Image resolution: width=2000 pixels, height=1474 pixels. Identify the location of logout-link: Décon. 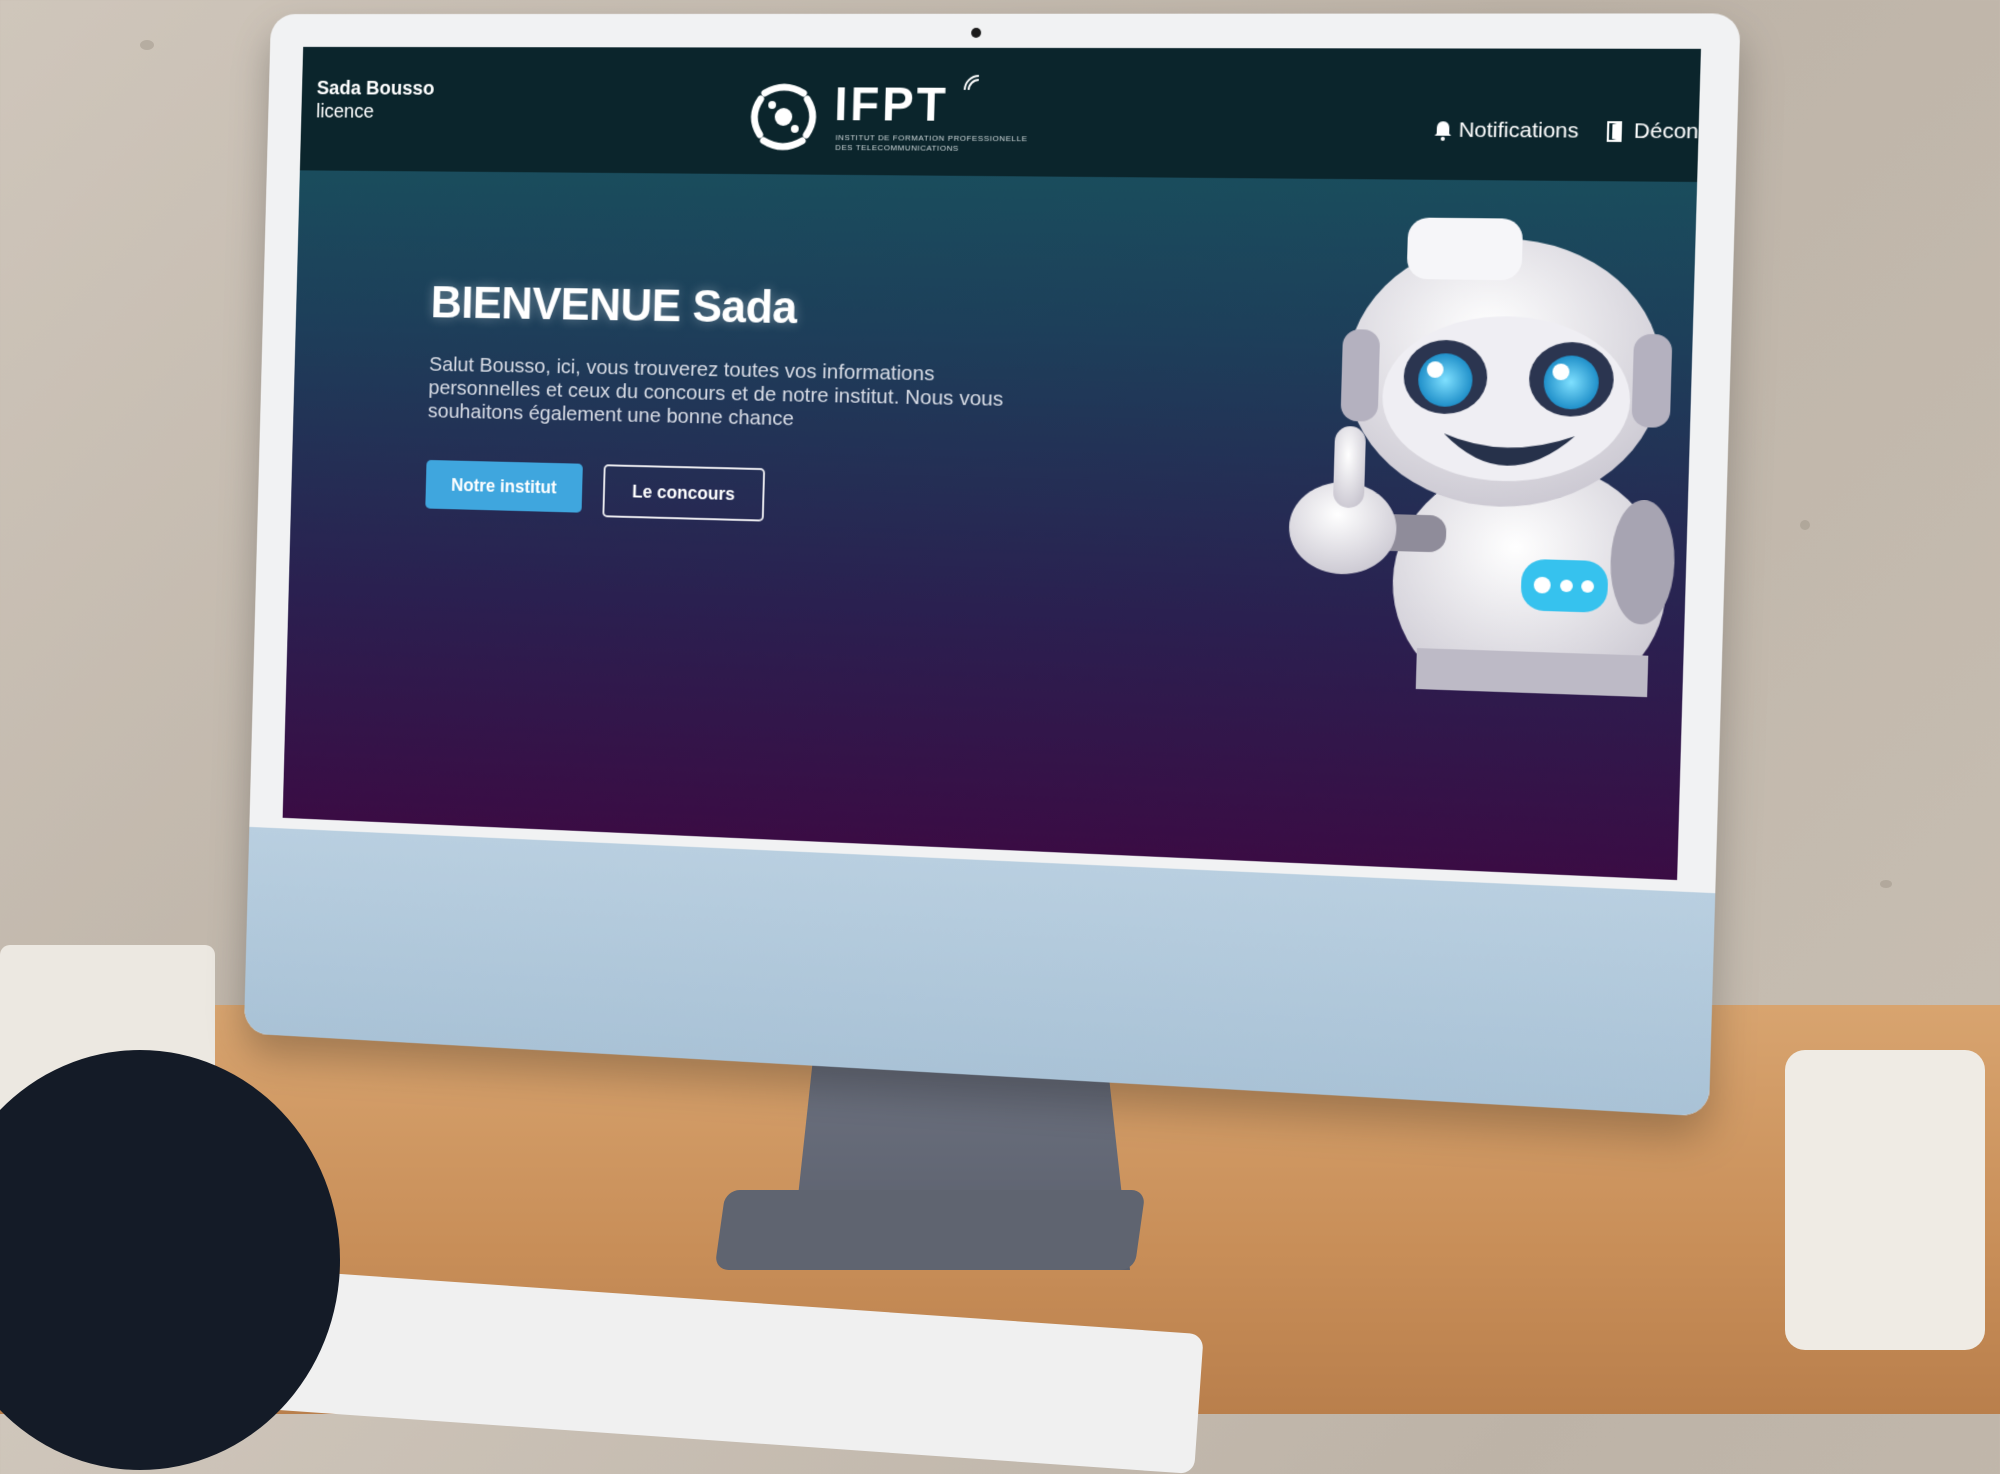
(1652, 131).